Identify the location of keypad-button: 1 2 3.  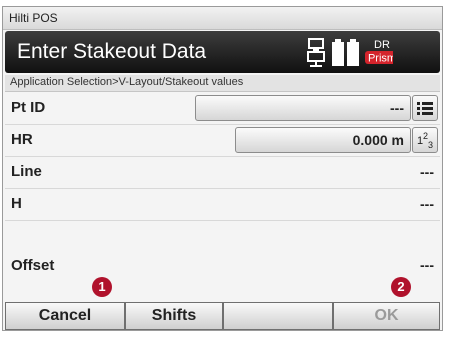
(425, 140).